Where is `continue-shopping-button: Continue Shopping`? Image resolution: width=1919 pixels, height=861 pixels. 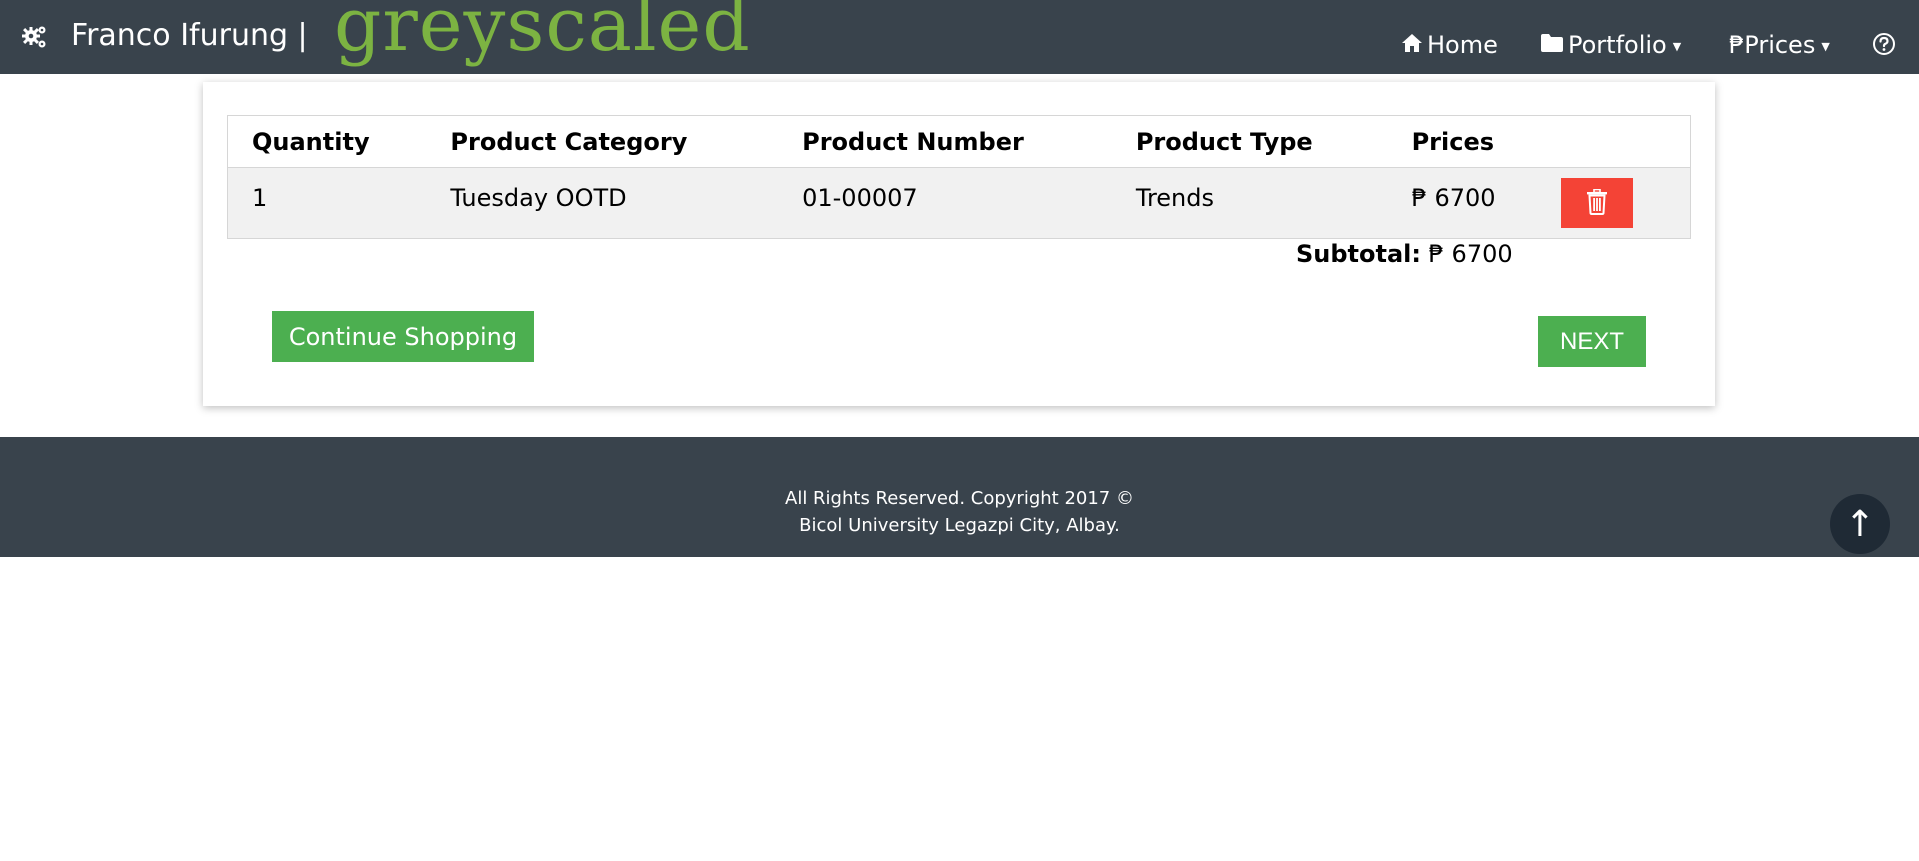 continue-shopping-button: Continue Shopping is located at coordinates (403, 336).